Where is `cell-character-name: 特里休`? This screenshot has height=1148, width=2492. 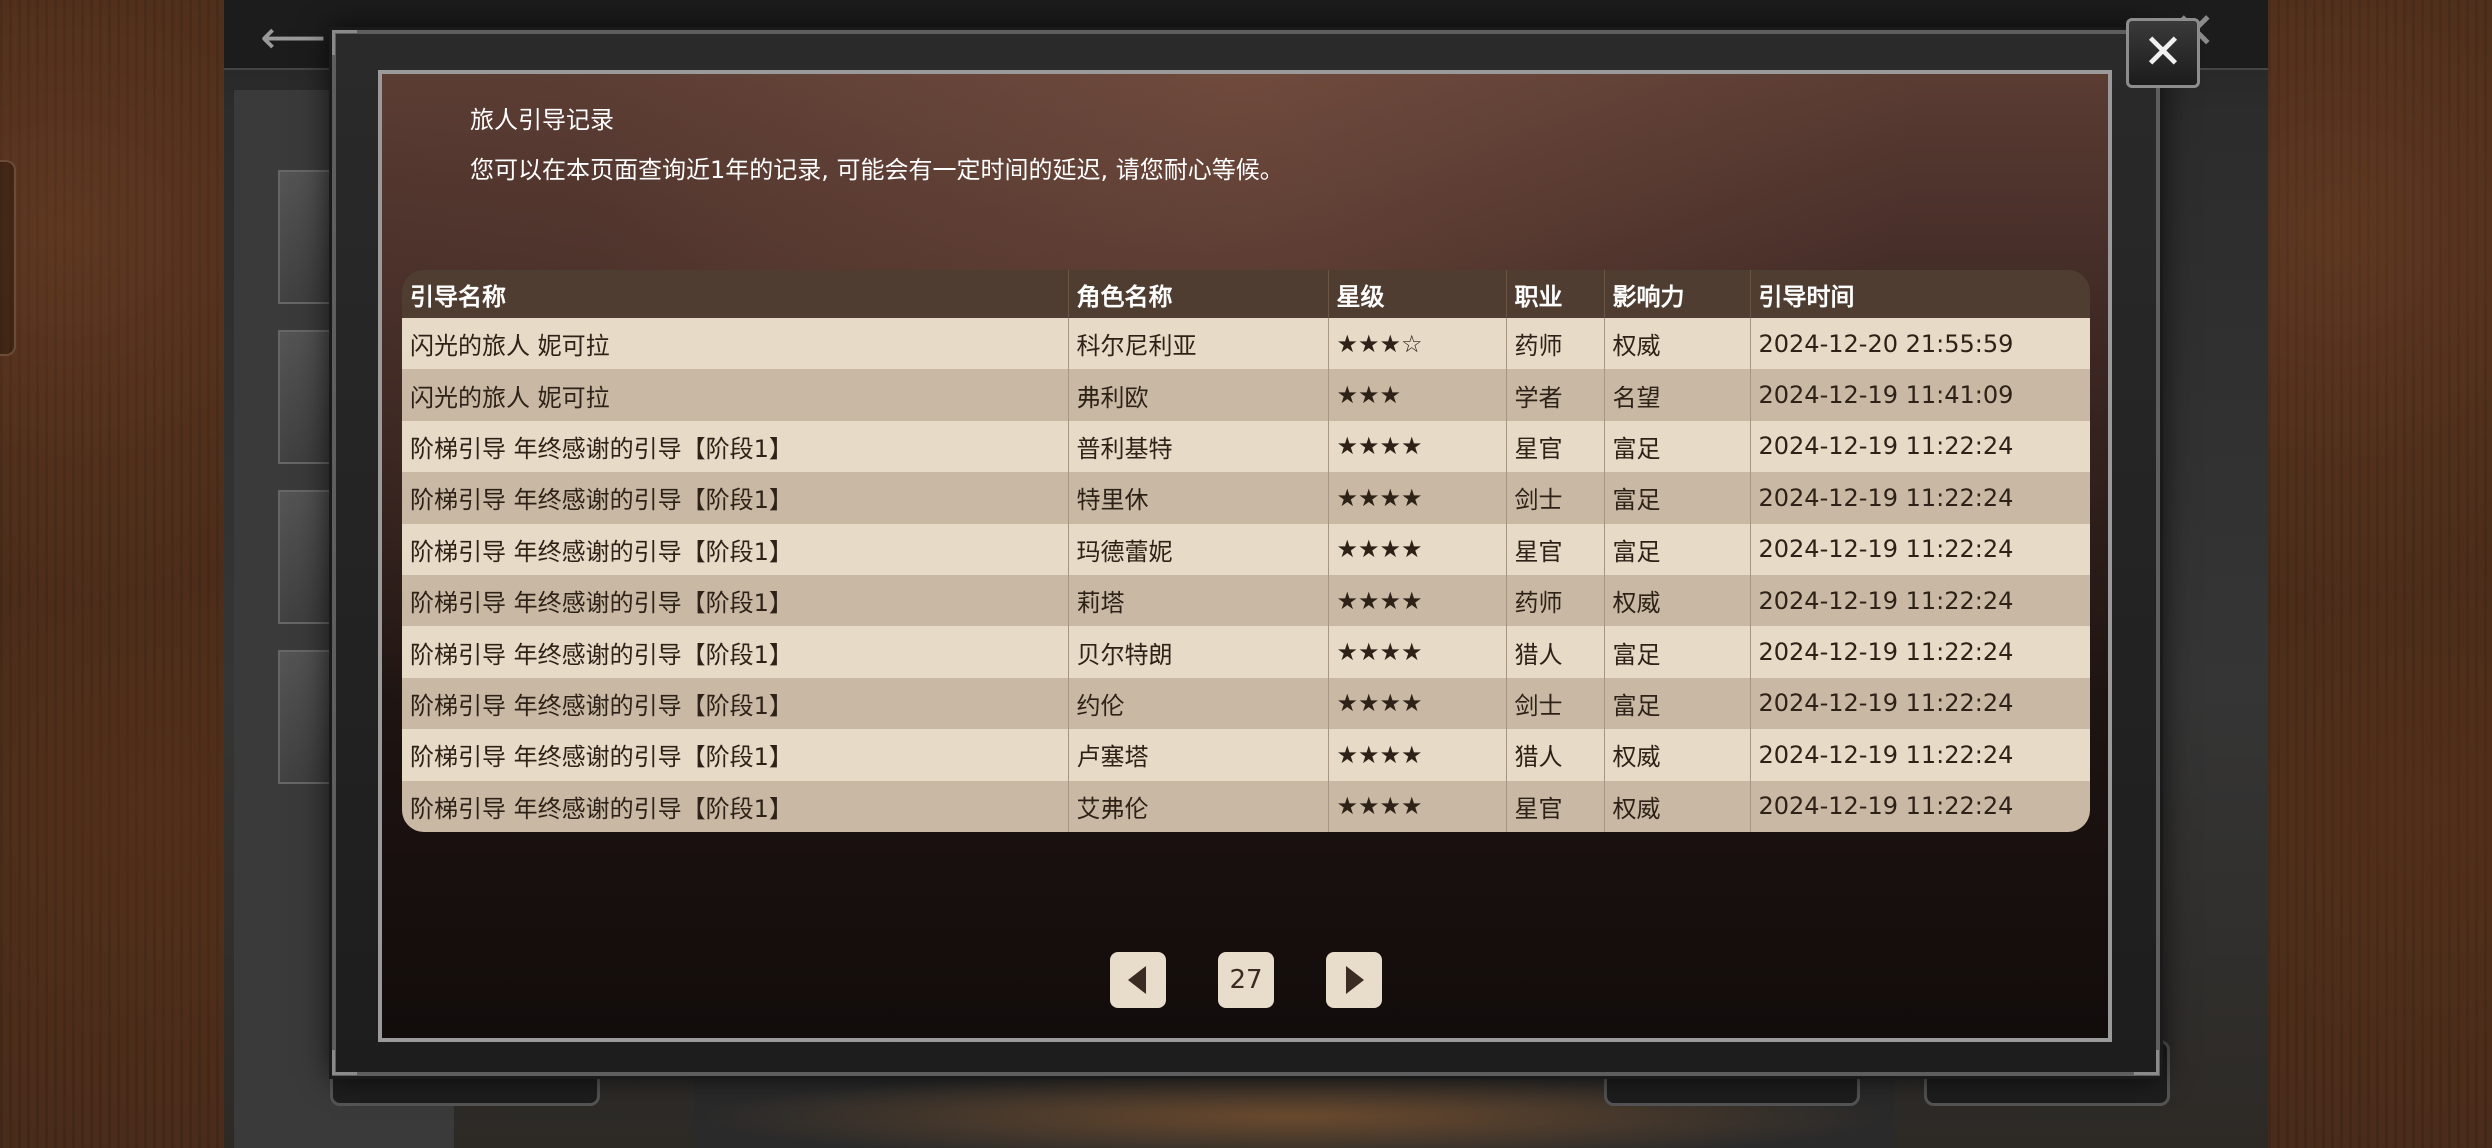 cell-character-name: 特里休 is located at coordinates (1198, 498).